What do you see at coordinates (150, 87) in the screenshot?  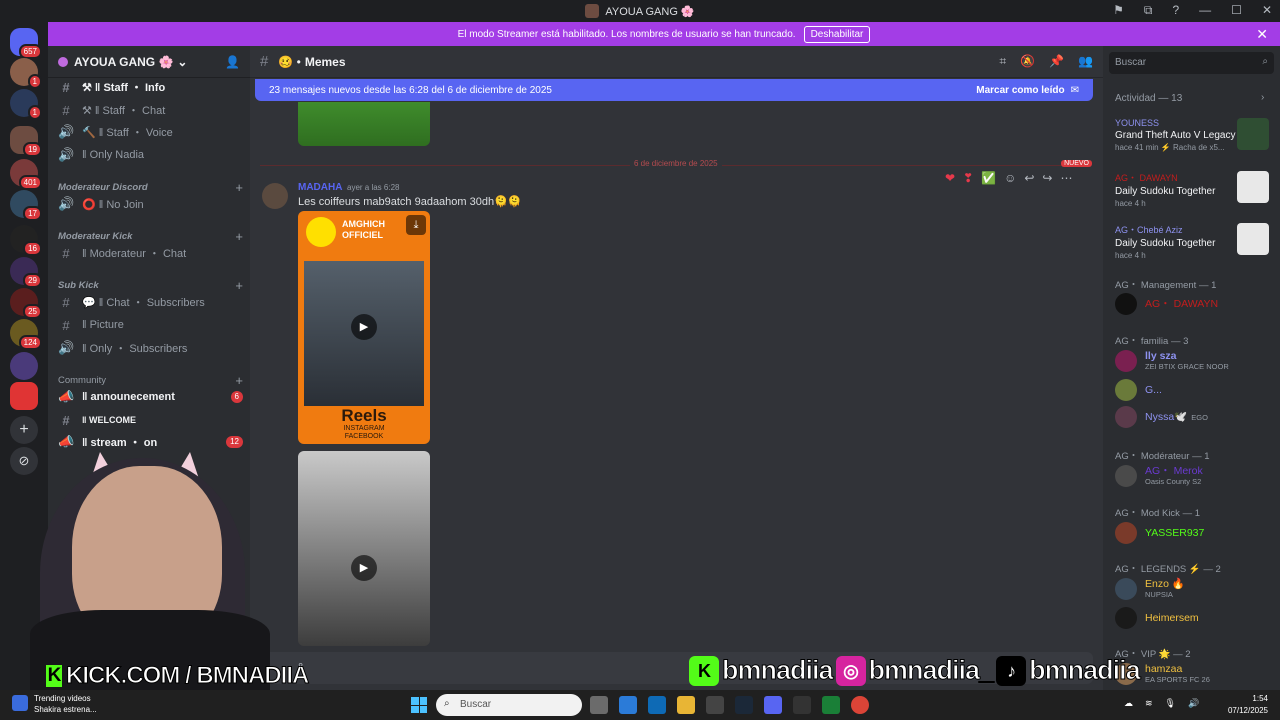 I see `channel-item: # ⚒ ‖ Staff ・ Info` at bounding box center [150, 87].